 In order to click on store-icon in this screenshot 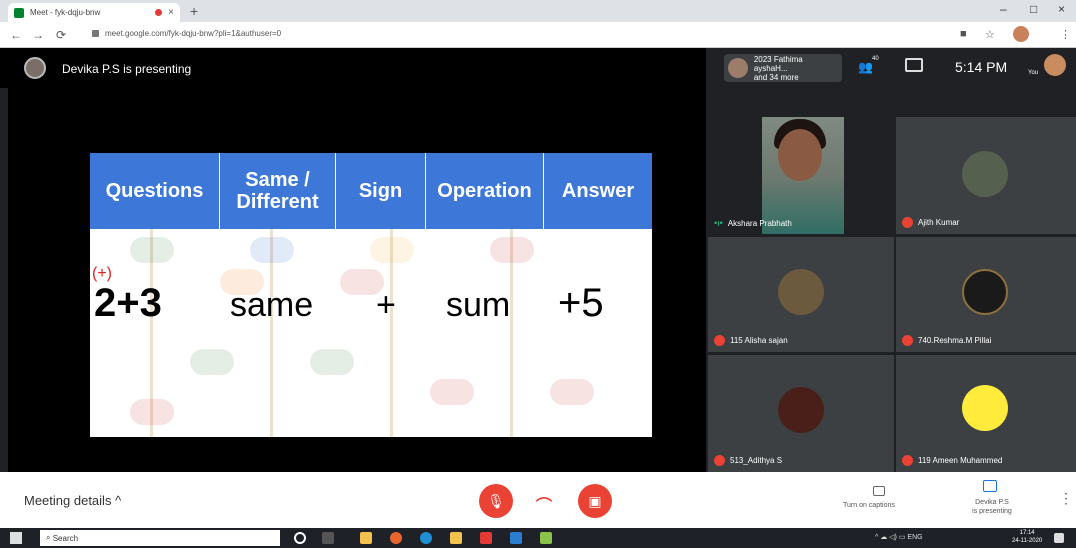, I will do `click(456, 538)`.